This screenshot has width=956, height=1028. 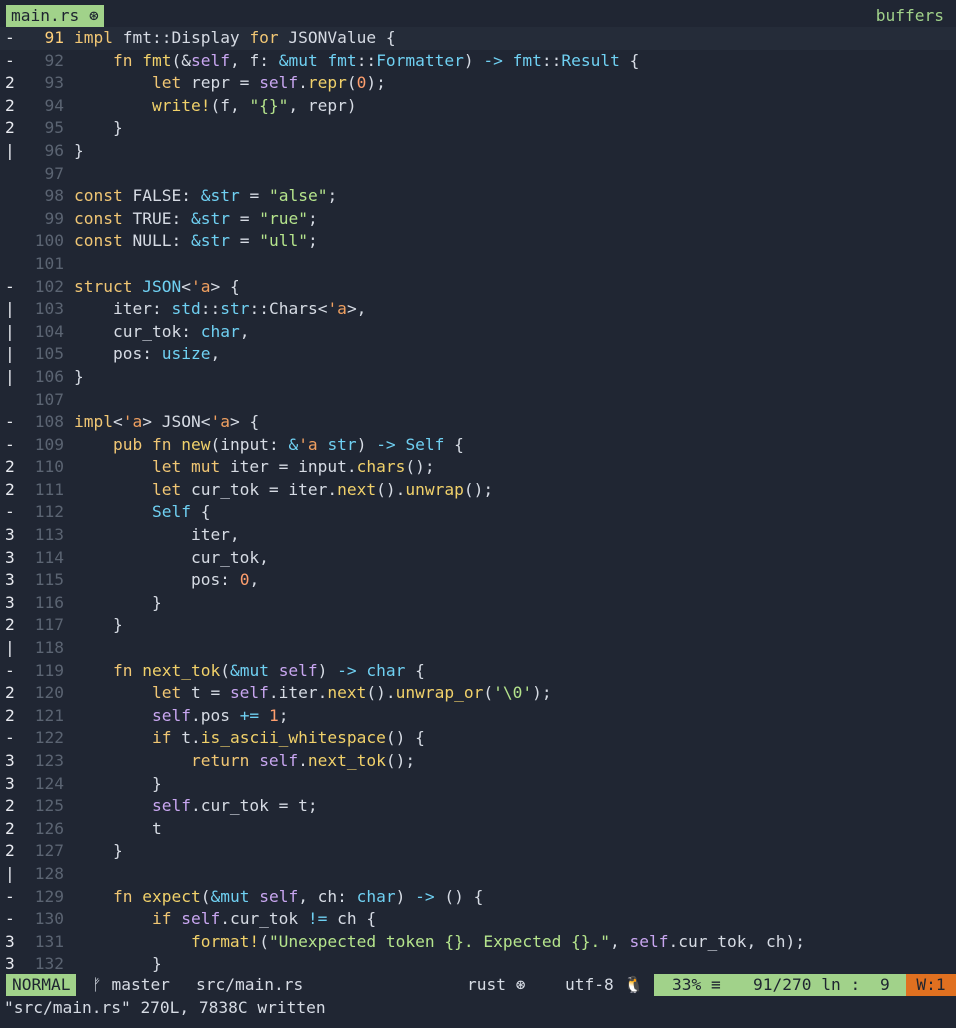 What do you see at coordinates (249, 671) in the screenshot?
I see `code-text: fn next_tok(&mut self) -> char {` at bounding box center [249, 671].